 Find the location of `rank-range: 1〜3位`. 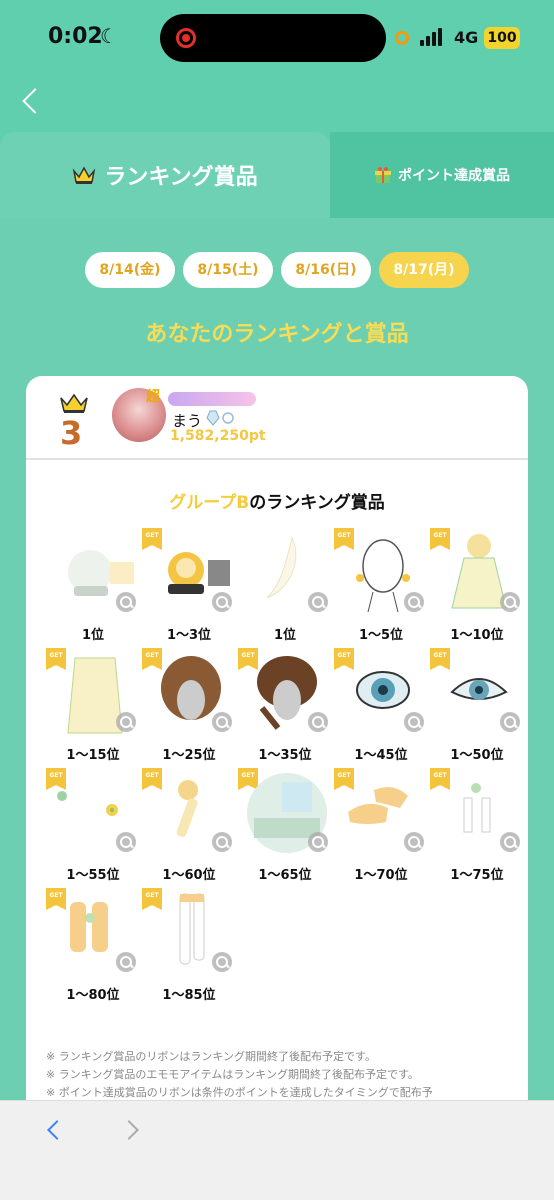

rank-range: 1〜3位 is located at coordinates (189, 635).